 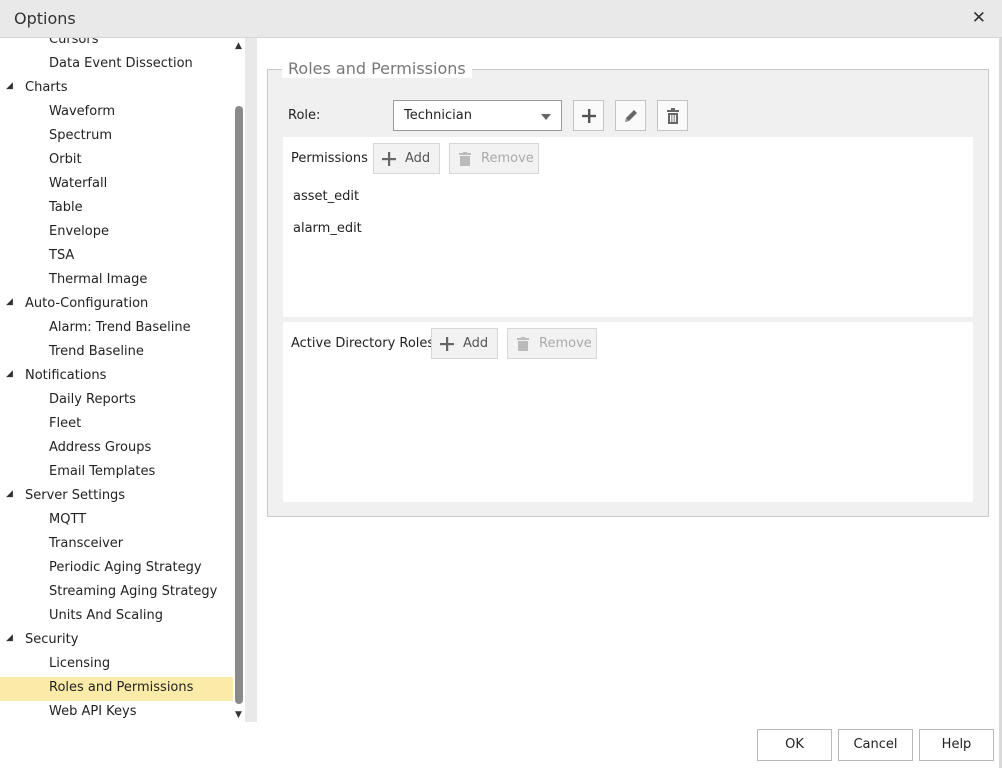 I want to click on tree-item-label: Trend Baseline, so click(x=96, y=351).